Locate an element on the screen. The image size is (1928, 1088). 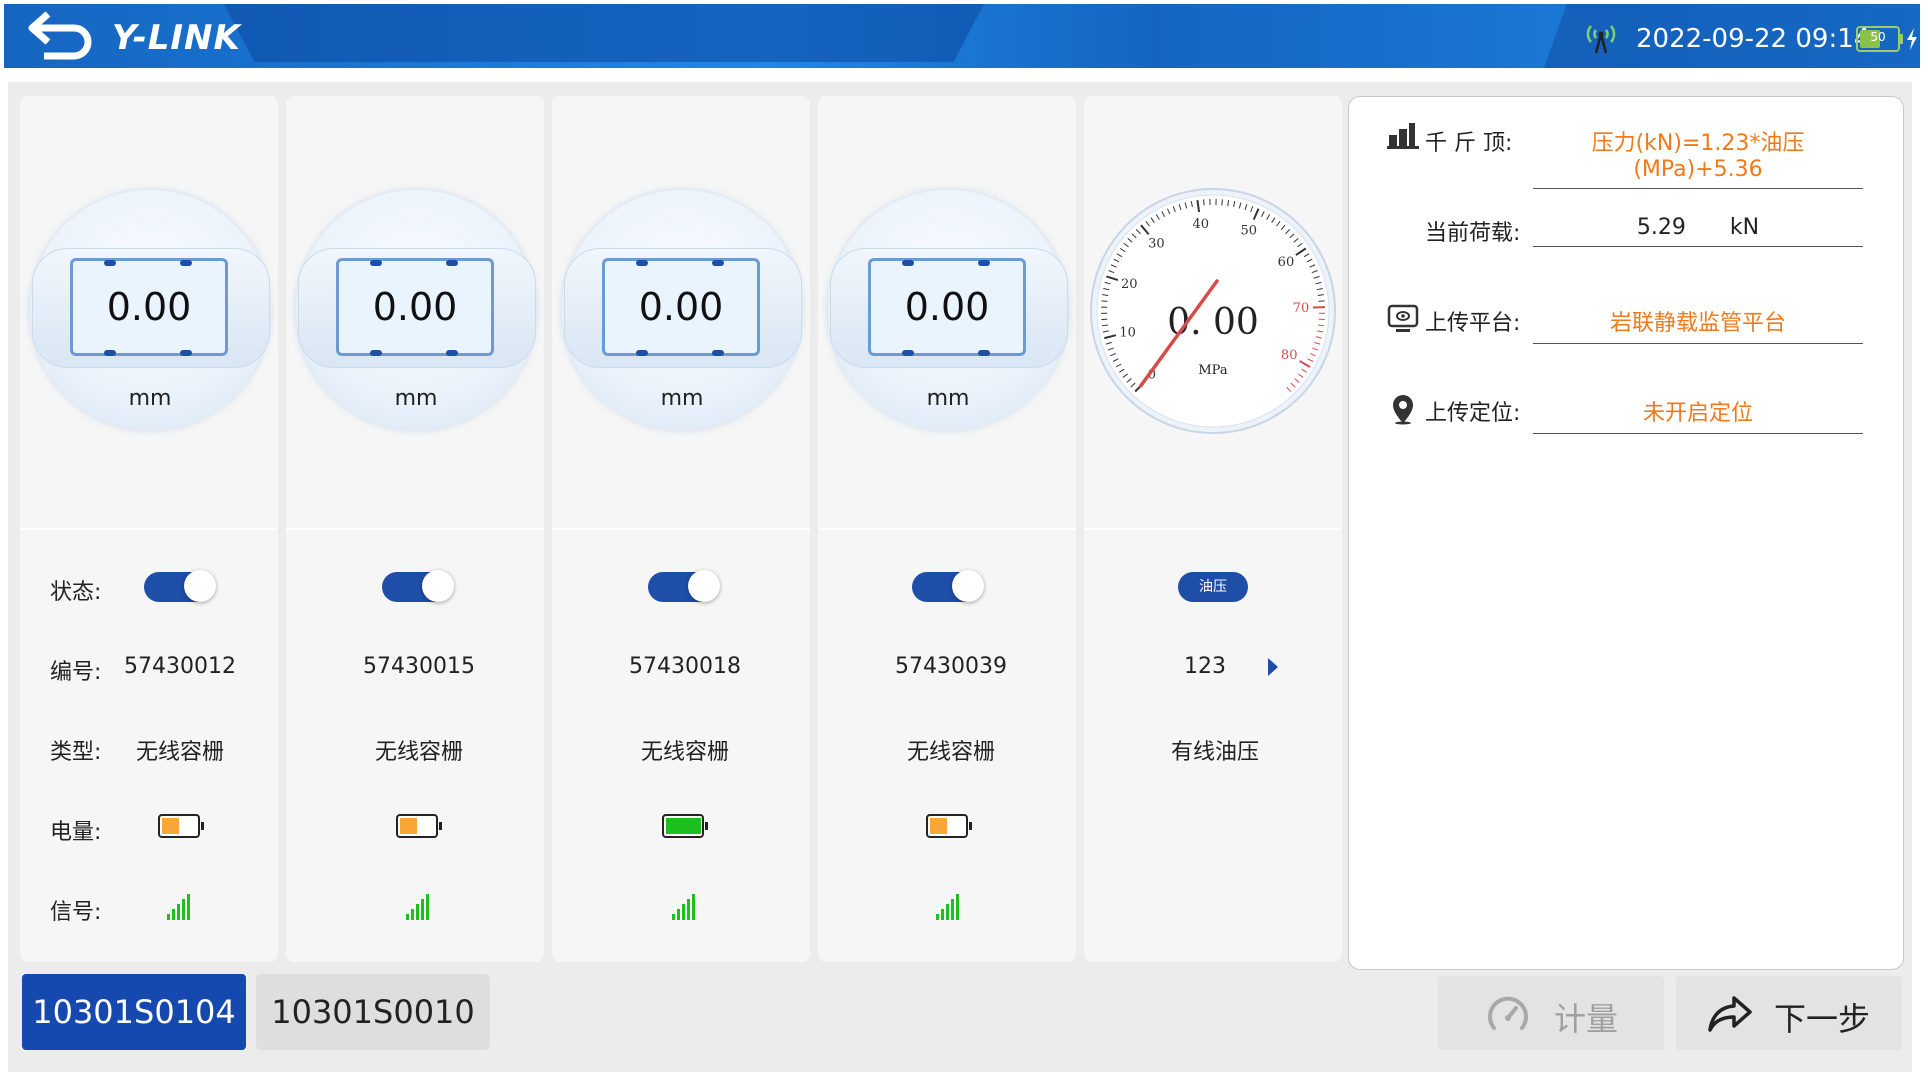
pressure-value: 0. 00 is located at coordinates (1213, 322).